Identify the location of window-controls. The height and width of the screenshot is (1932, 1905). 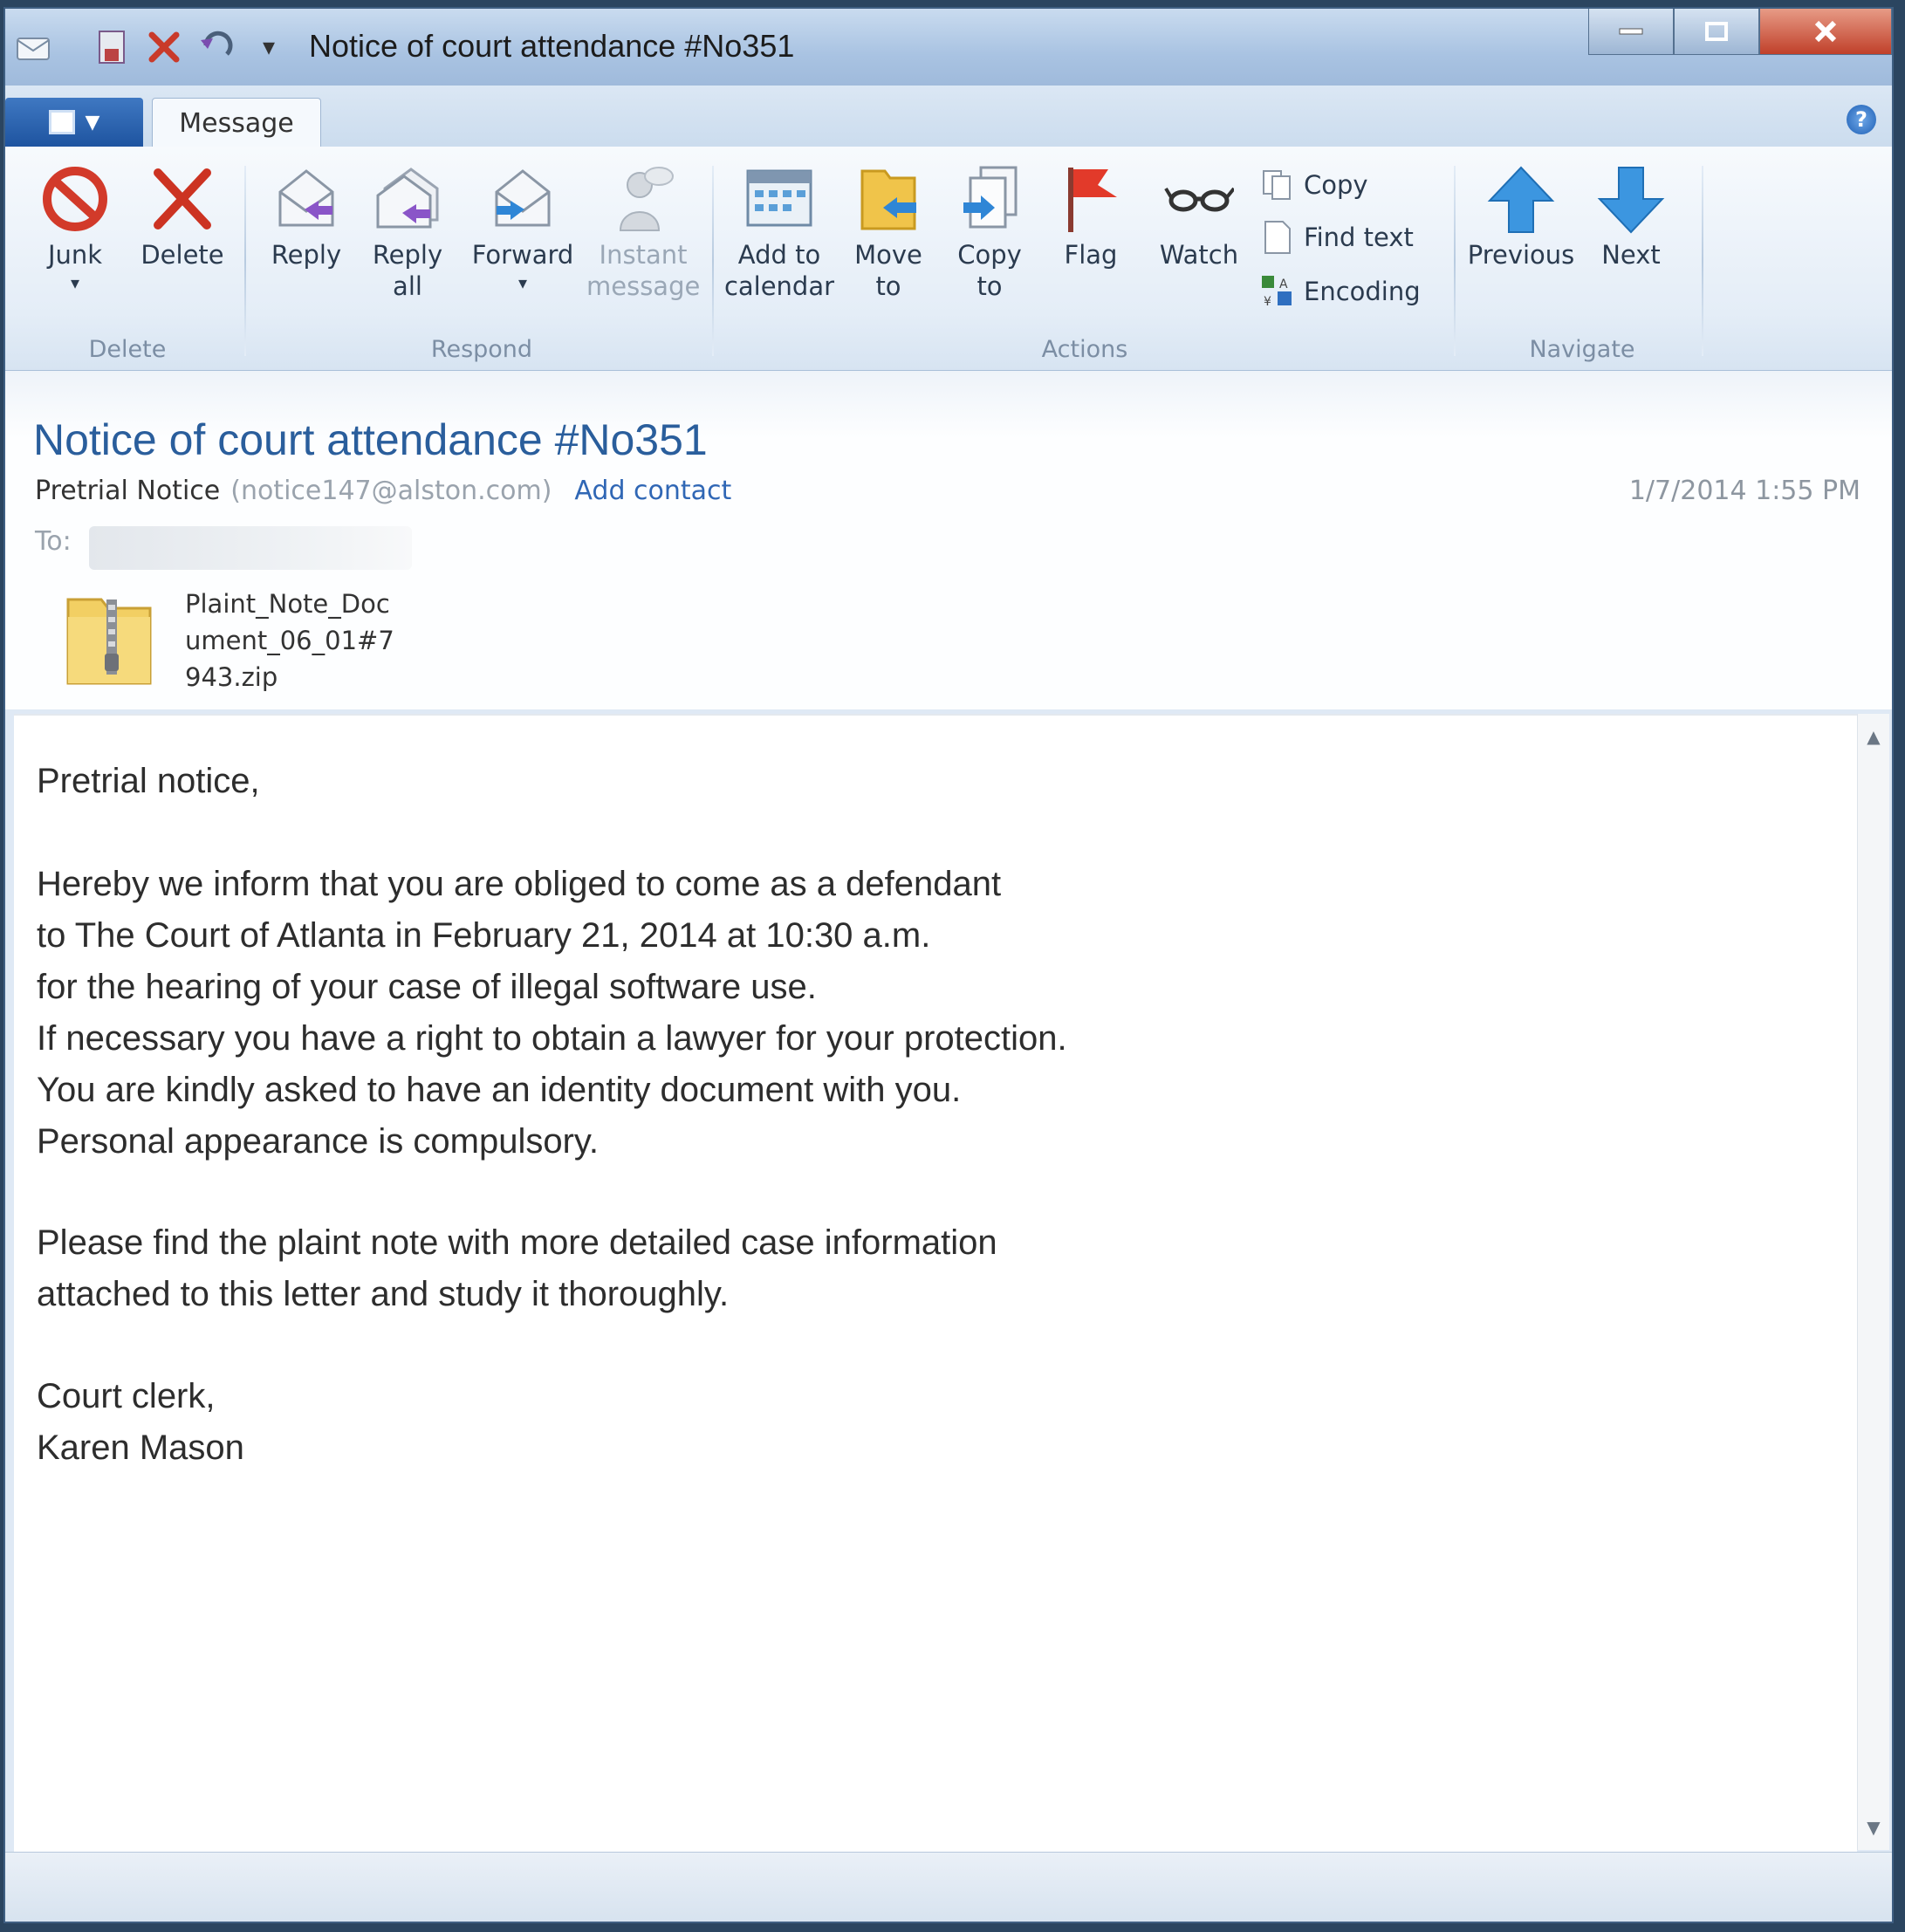
(1740, 33).